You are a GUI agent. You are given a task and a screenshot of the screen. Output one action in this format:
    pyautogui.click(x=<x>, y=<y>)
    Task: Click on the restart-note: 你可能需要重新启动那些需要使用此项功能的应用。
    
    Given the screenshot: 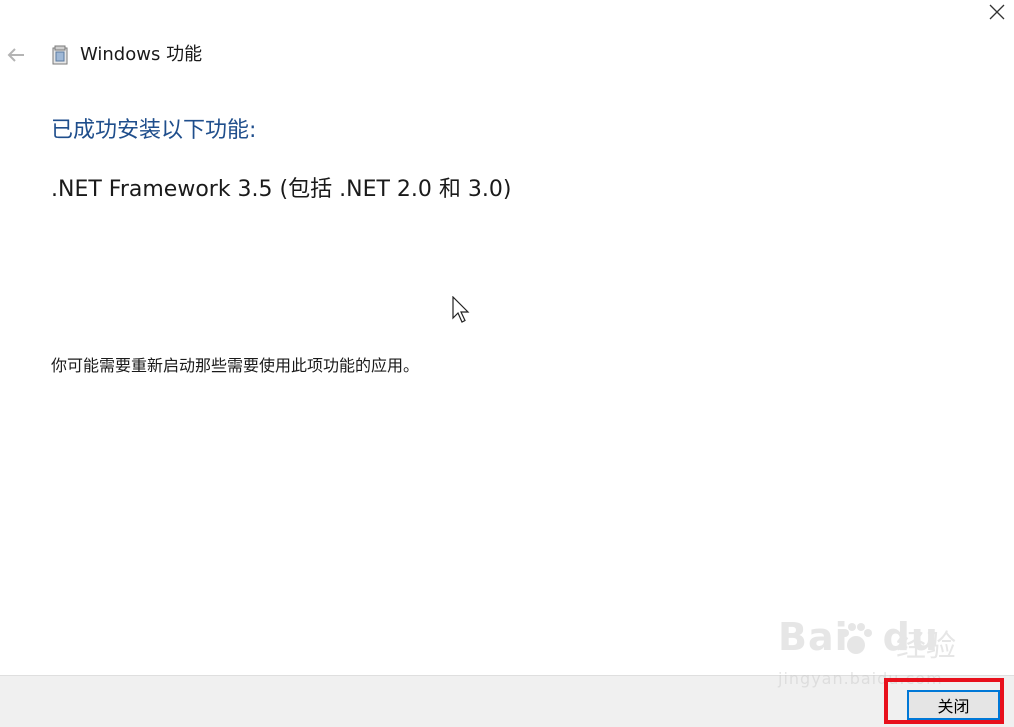 What is the action you would take?
    pyautogui.click(x=235, y=365)
    